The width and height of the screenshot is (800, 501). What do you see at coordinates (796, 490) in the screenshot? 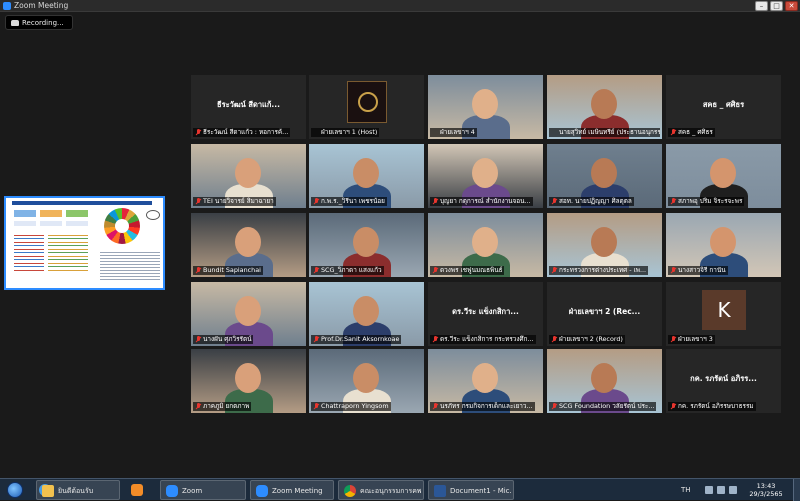
I see `show-desktop-button` at bounding box center [796, 490].